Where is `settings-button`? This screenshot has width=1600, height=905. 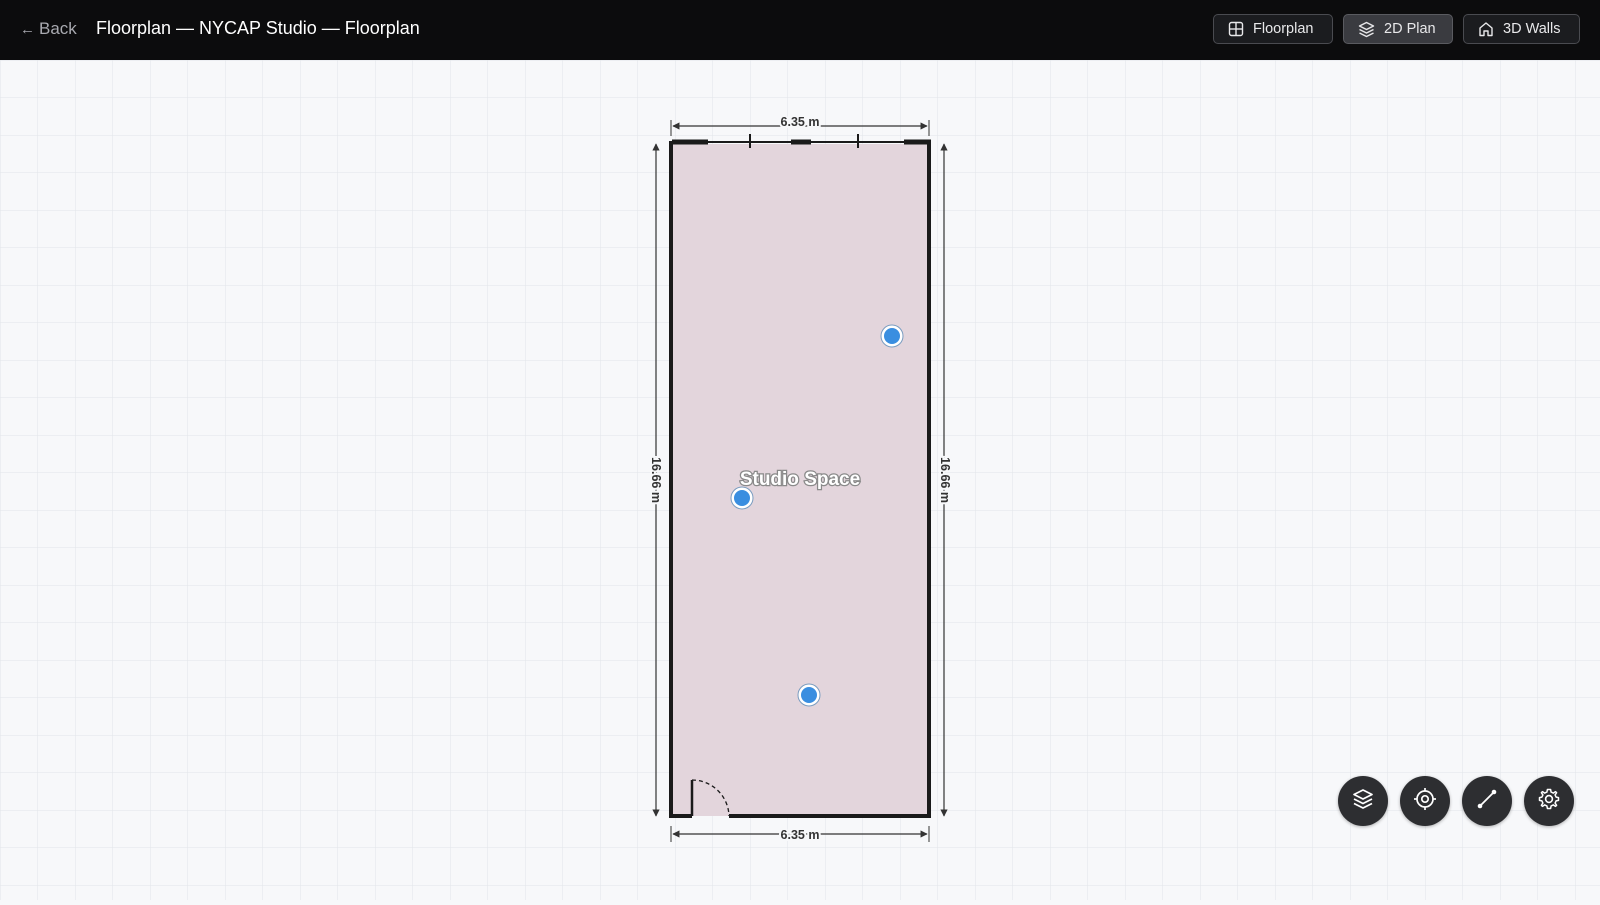 settings-button is located at coordinates (1549, 801).